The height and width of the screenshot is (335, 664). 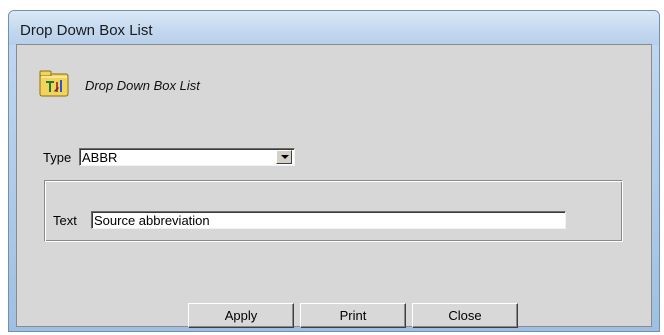 I want to click on print-button: Print, so click(x=353, y=315).